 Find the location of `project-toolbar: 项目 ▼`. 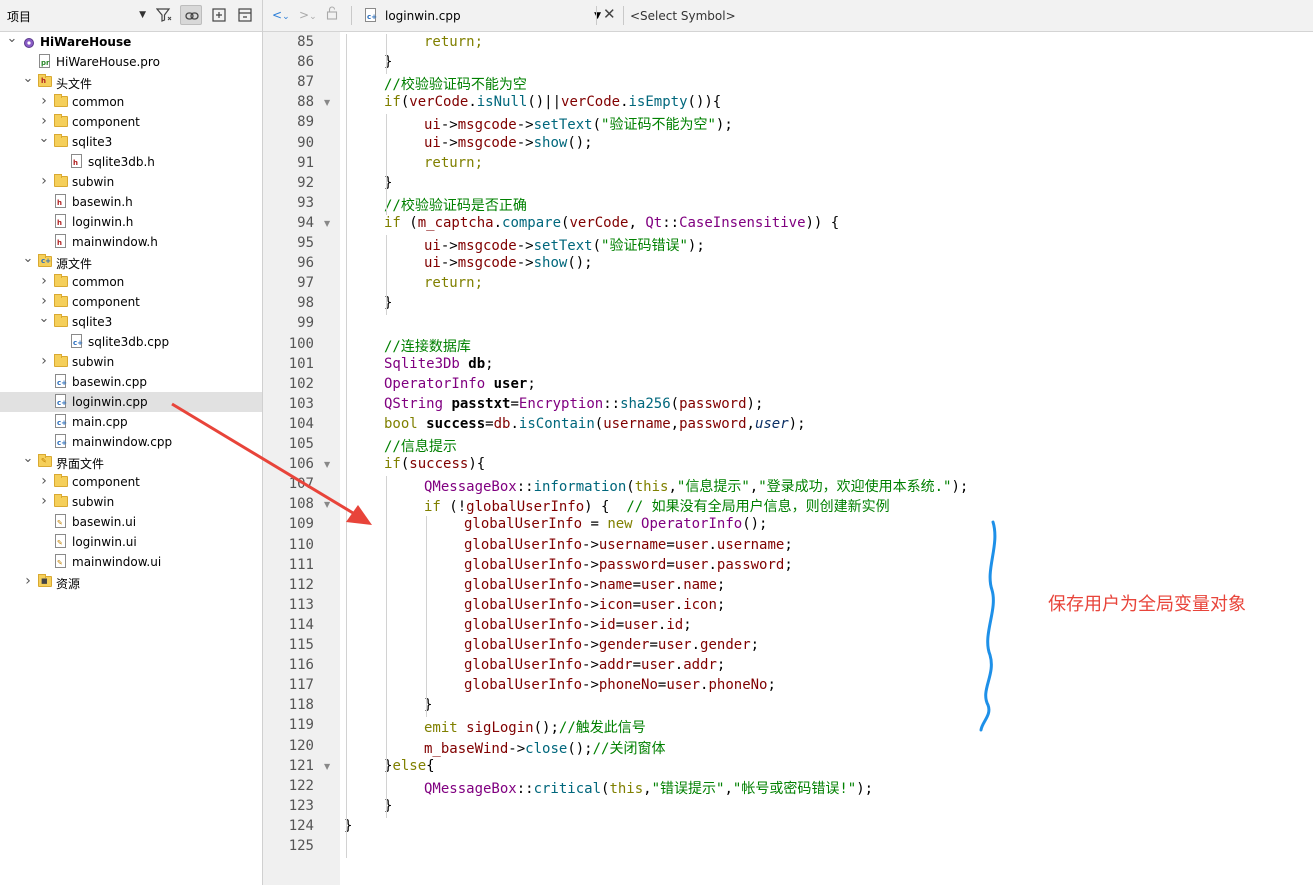

project-toolbar: 项目 ▼ is located at coordinates (131, 16).